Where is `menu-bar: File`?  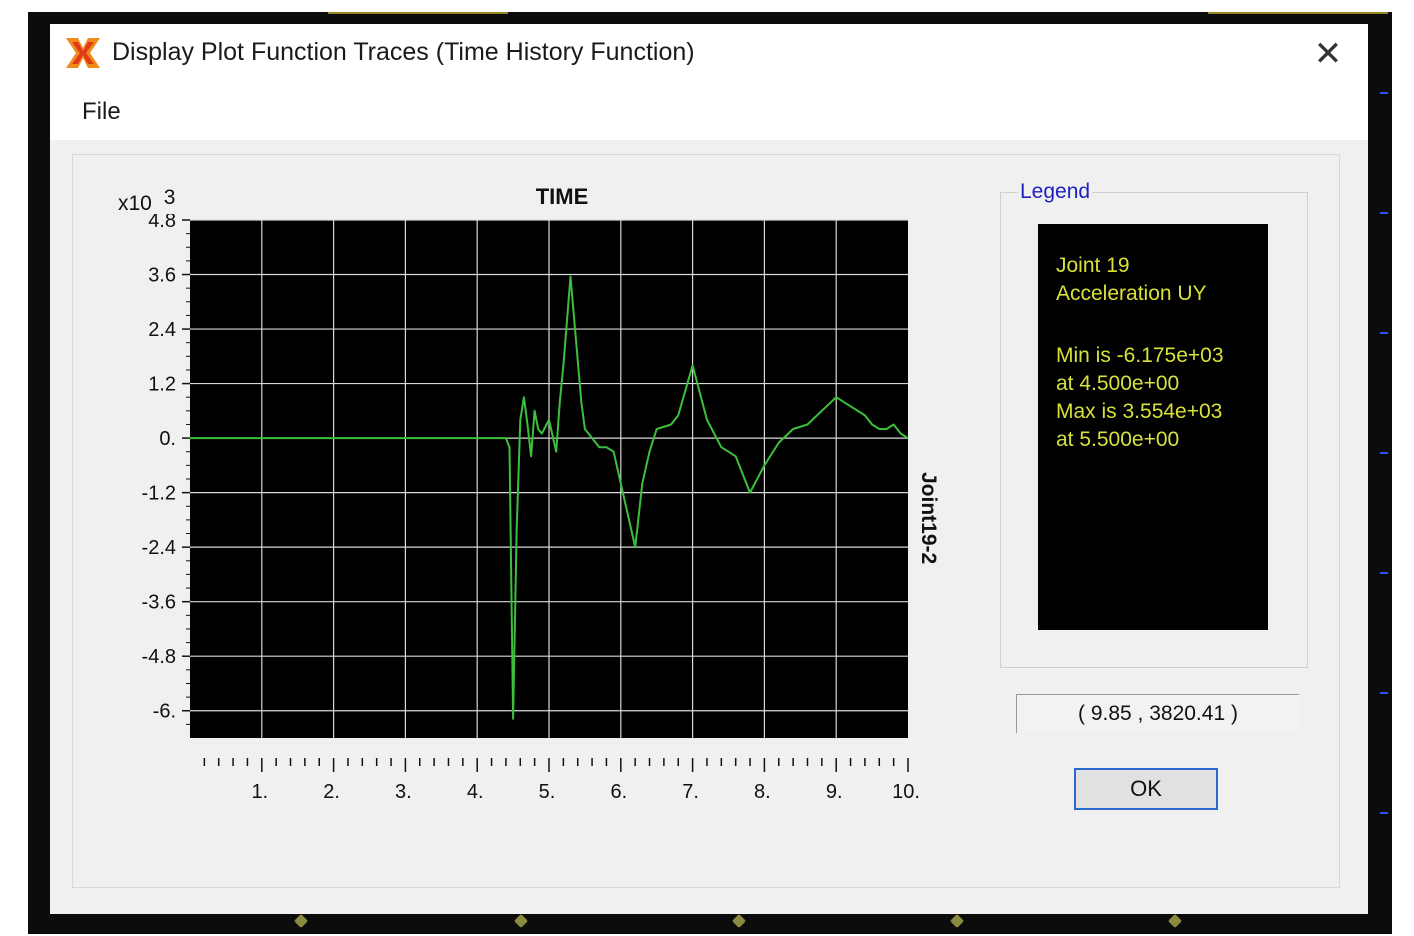 menu-bar: File is located at coordinates (709, 112).